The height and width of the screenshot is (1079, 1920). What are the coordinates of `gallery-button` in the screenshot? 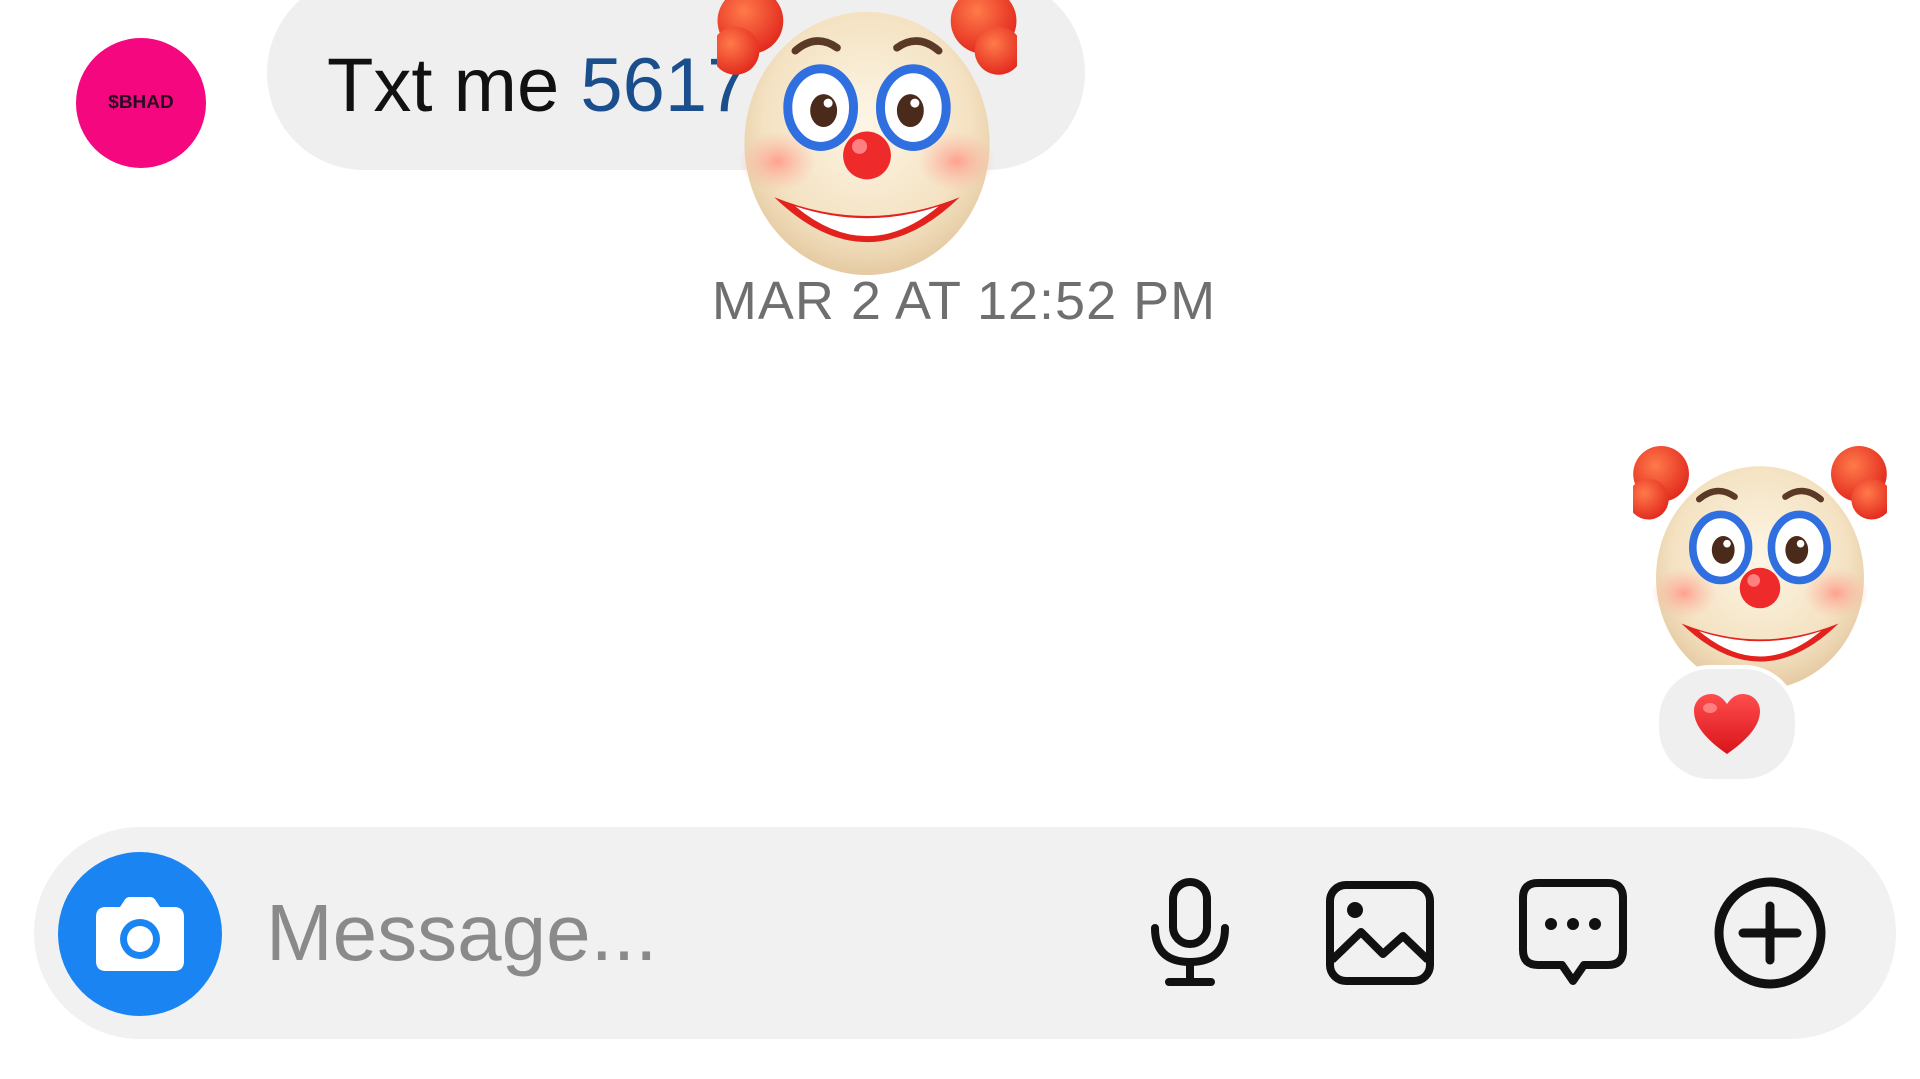 It's located at (1380, 933).